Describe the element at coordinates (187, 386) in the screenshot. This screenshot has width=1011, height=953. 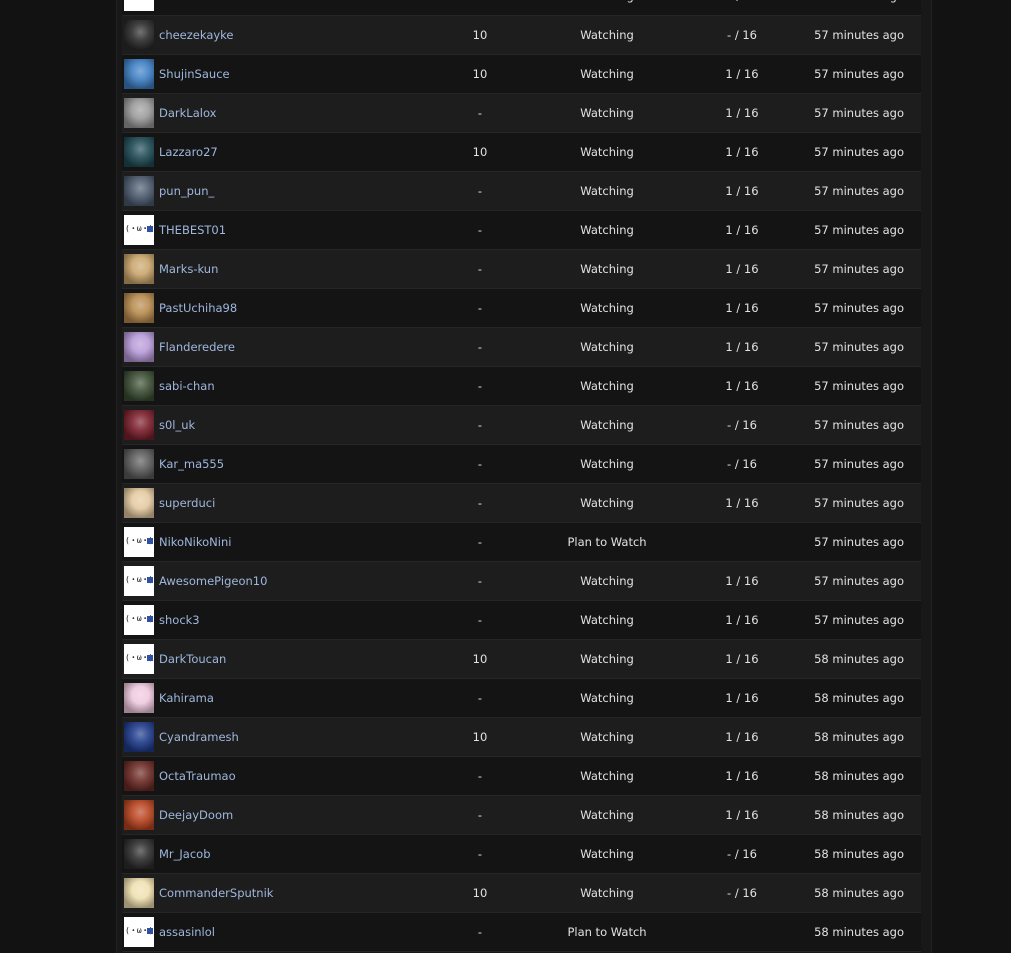
I see `username-link: sabi-chan` at that location.